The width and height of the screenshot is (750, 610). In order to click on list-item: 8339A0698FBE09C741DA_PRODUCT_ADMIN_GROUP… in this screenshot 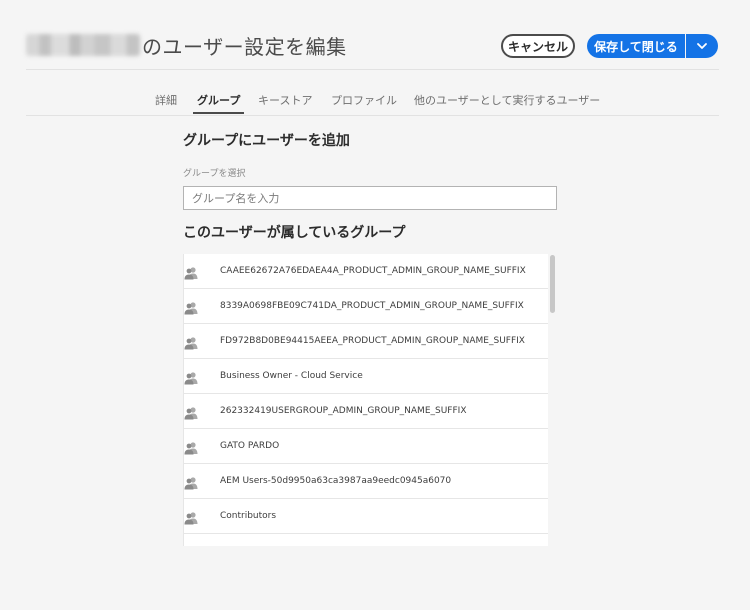, I will do `click(366, 306)`.